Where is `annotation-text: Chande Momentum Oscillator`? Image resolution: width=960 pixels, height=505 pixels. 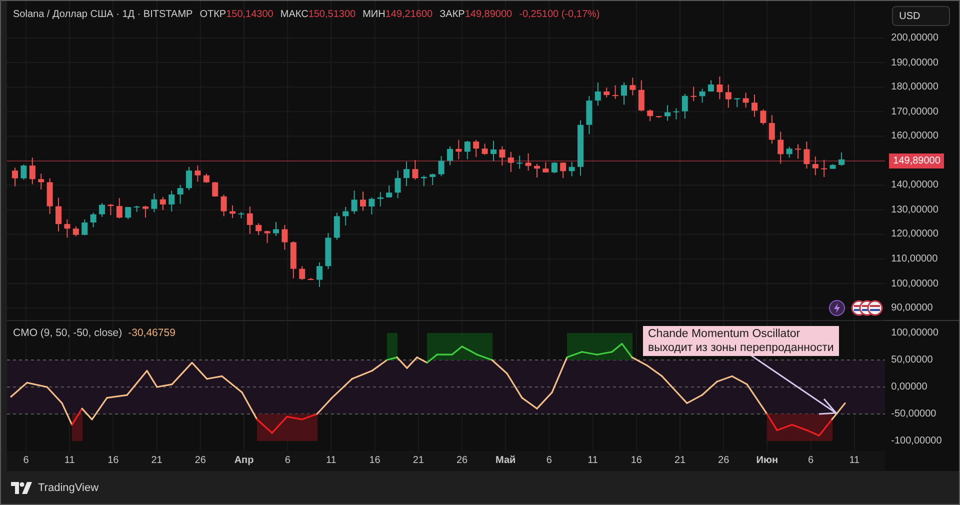 annotation-text: Chande Momentum Oscillator is located at coordinates (725, 334).